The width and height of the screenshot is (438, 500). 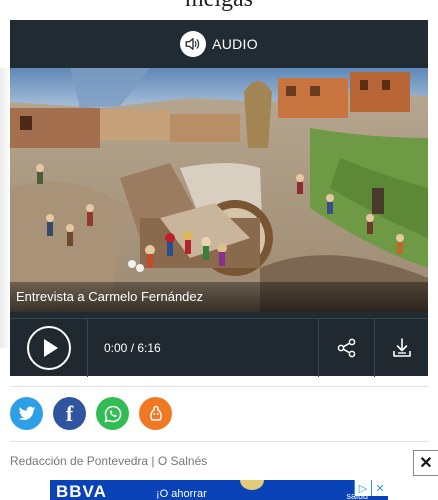 I want to click on edge-shadow, so click(x=5, y=208).